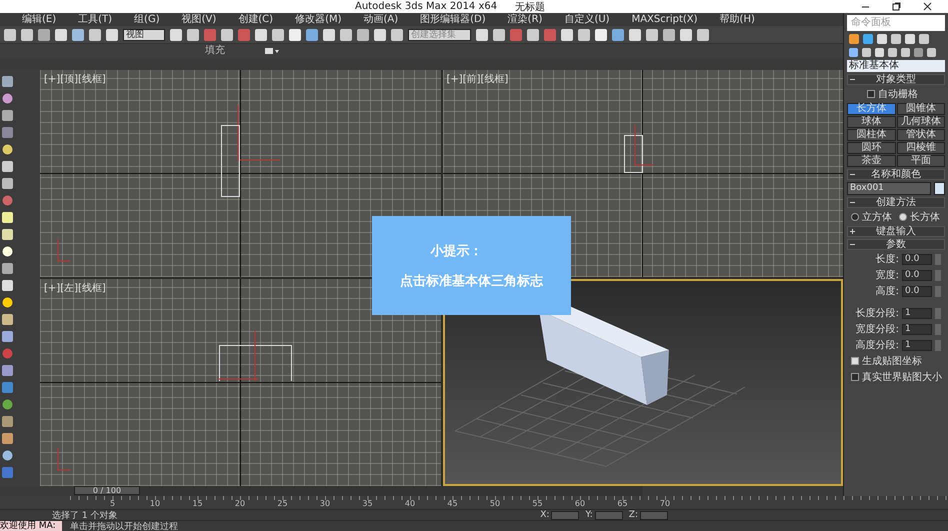 The height and width of the screenshot is (531, 948). I want to click on rollout-header: 参数, so click(896, 244).